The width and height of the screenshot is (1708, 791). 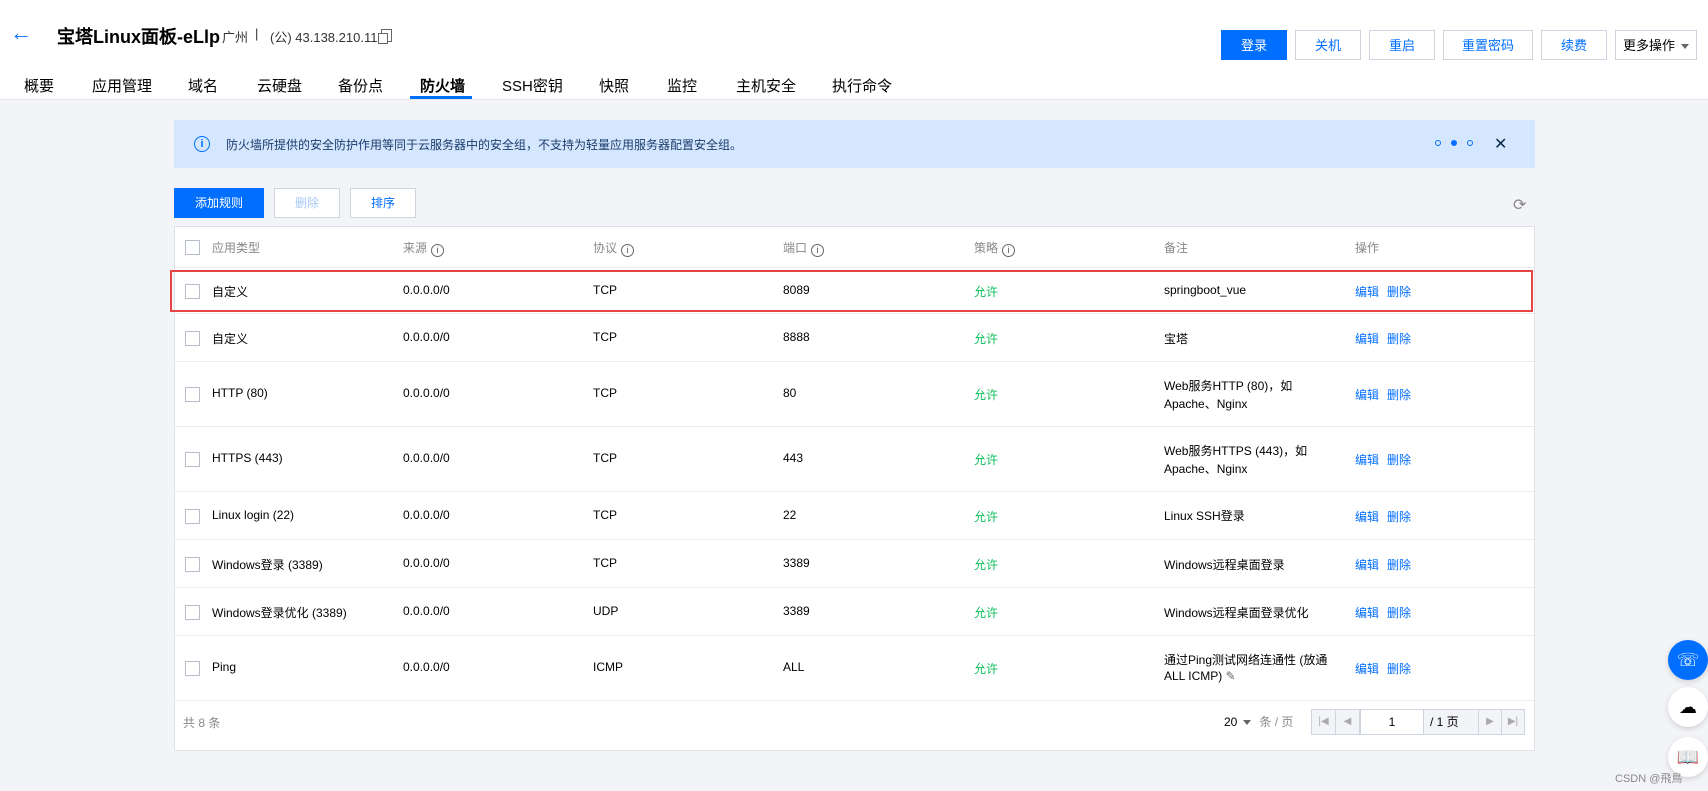 I want to click on next-page-icon: ▶, so click(x=1490, y=722).